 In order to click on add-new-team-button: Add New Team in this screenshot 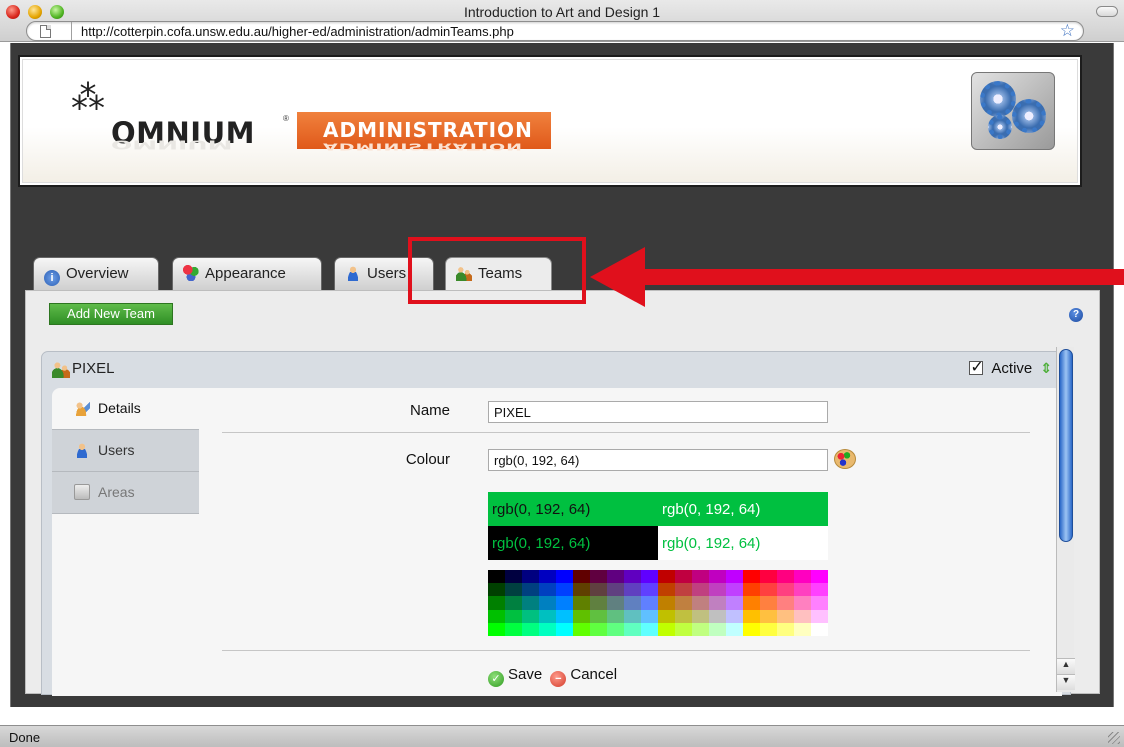, I will do `click(111, 314)`.